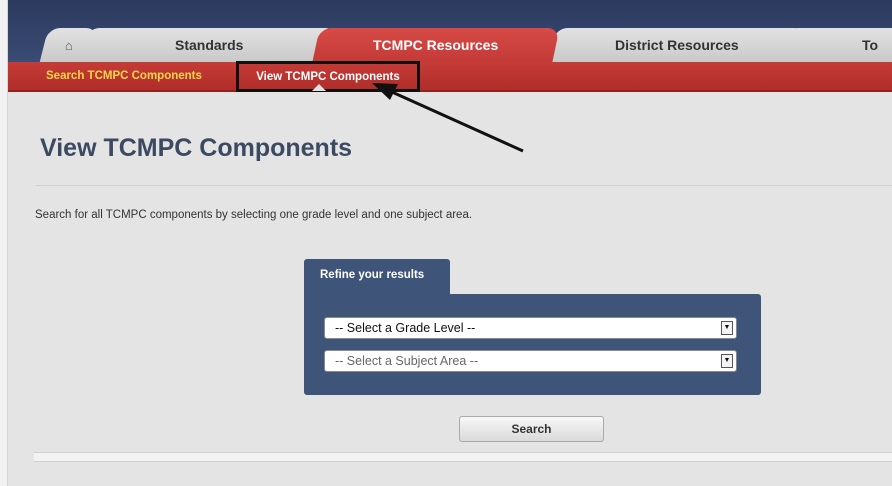  I want to click on title-divider, so click(464, 185).